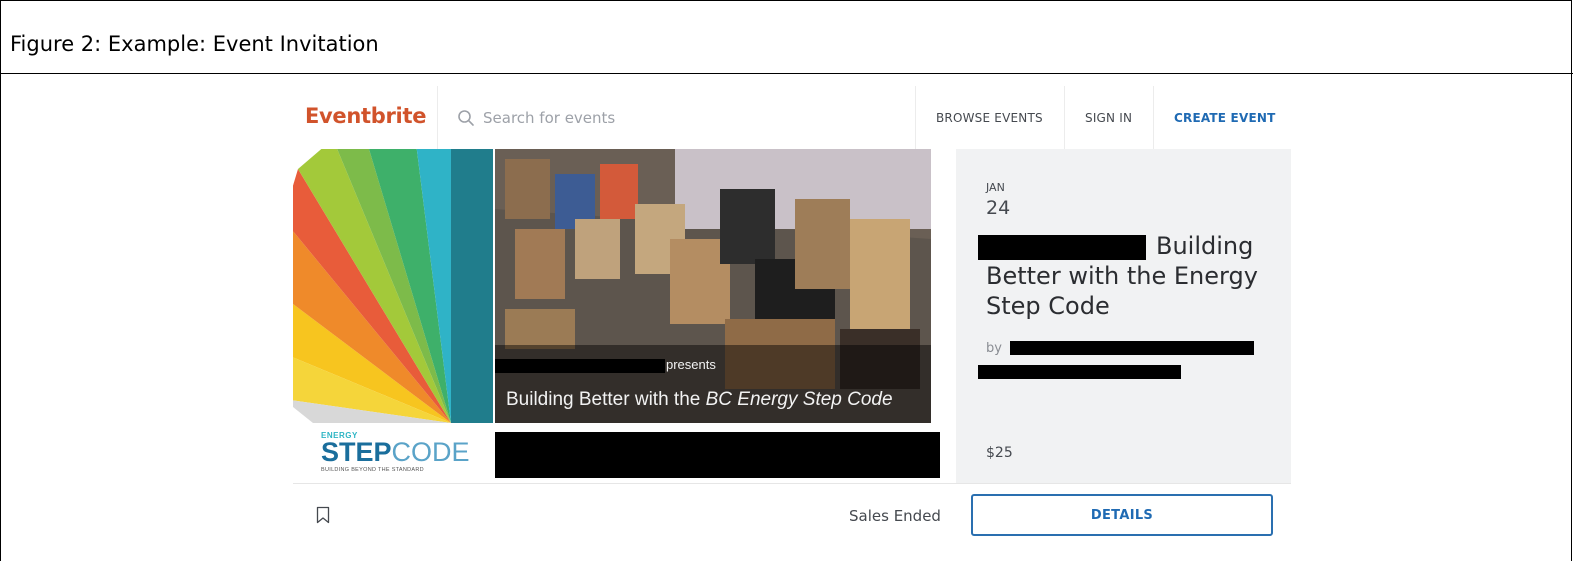 This screenshot has width=1574, height=561. What do you see at coordinates (393, 286) in the screenshot?
I see `step-code-fan-graphic` at bounding box center [393, 286].